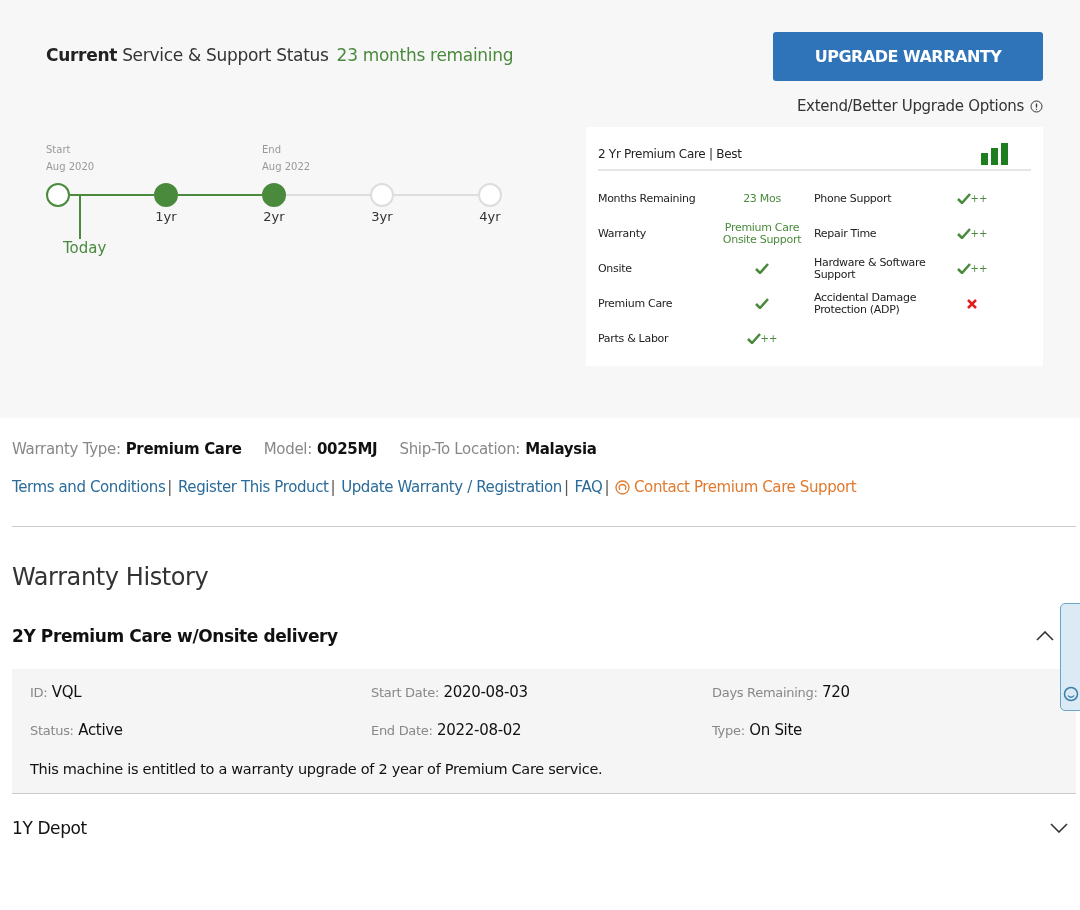 The image size is (1080, 910). Describe the element at coordinates (615, 268) in the screenshot. I see `feature-label: Onsite` at that location.